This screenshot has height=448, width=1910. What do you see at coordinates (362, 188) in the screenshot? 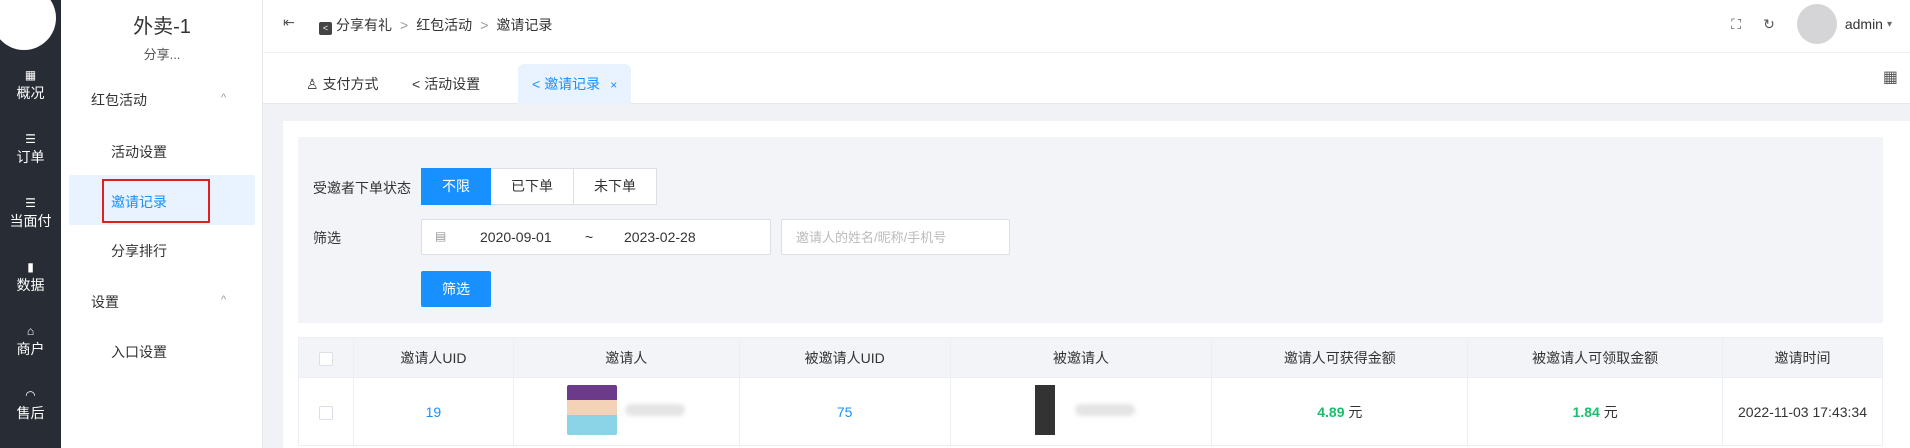
I see `status-label: 受邀者下单状态` at bounding box center [362, 188].